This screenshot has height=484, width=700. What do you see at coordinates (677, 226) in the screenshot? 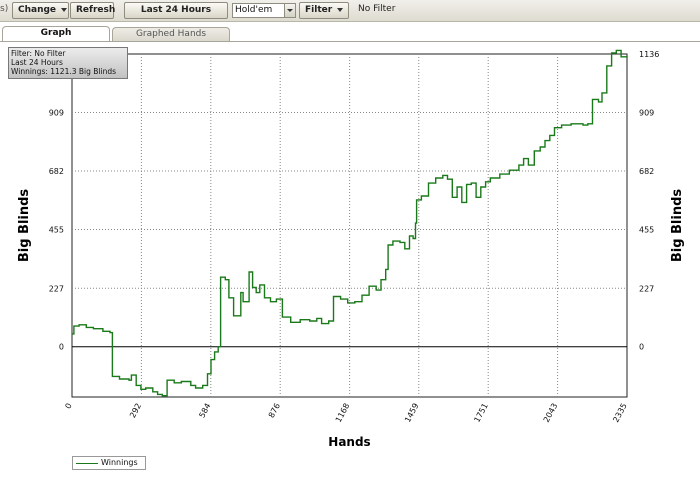
I see `y-axis-label-right: Big Blinds` at bounding box center [677, 226].